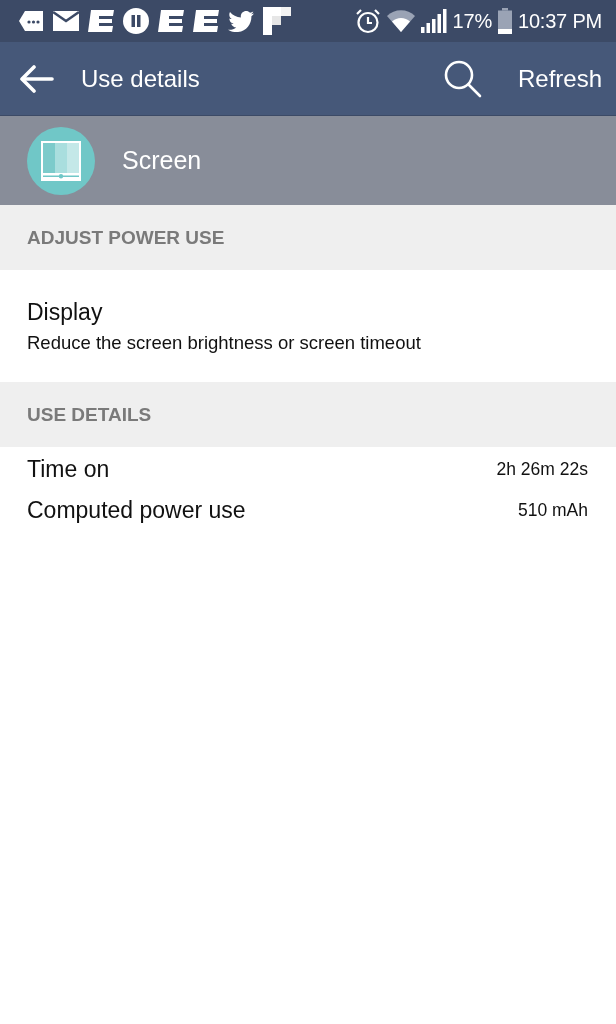 The height and width of the screenshot is (1024, 616). I want to click on chat-tag-icon, so click(31, 21).